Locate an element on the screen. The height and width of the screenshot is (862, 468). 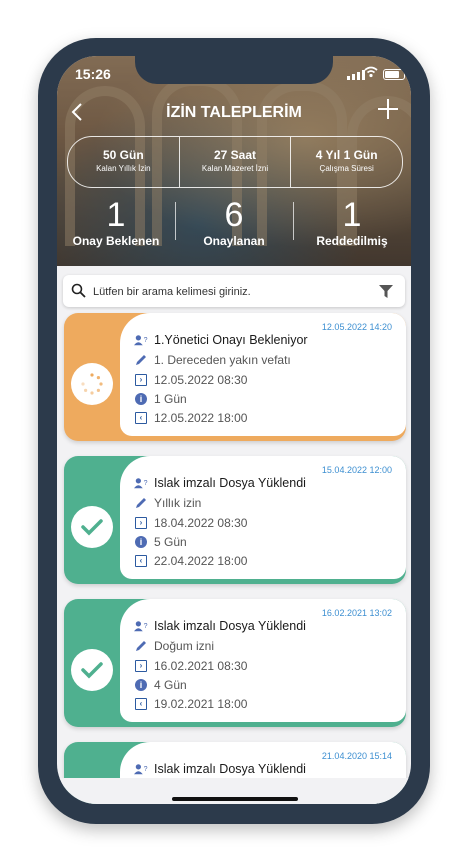
battery-icon is located at coordinates (394, 74).